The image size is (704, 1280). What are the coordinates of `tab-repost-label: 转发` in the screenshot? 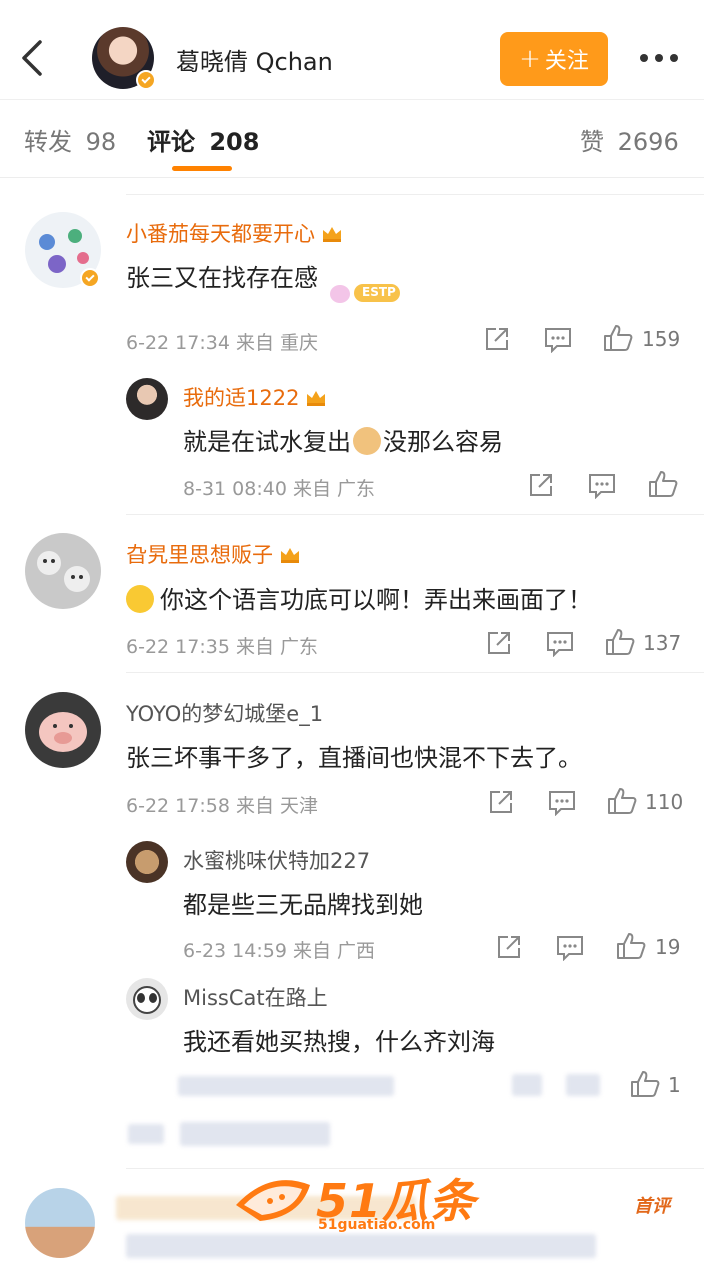 It's located at (48, 142).